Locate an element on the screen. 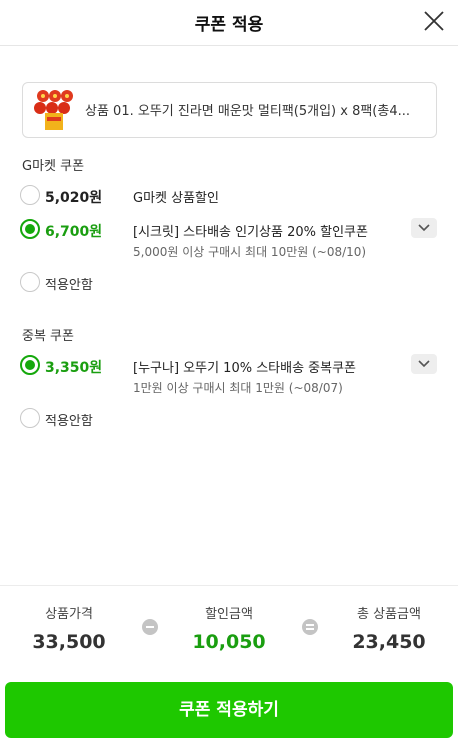 Image resolution: width=458 pixels, height=743 pixels. discount-value: 10,050 is located at coordinates (229, 642).